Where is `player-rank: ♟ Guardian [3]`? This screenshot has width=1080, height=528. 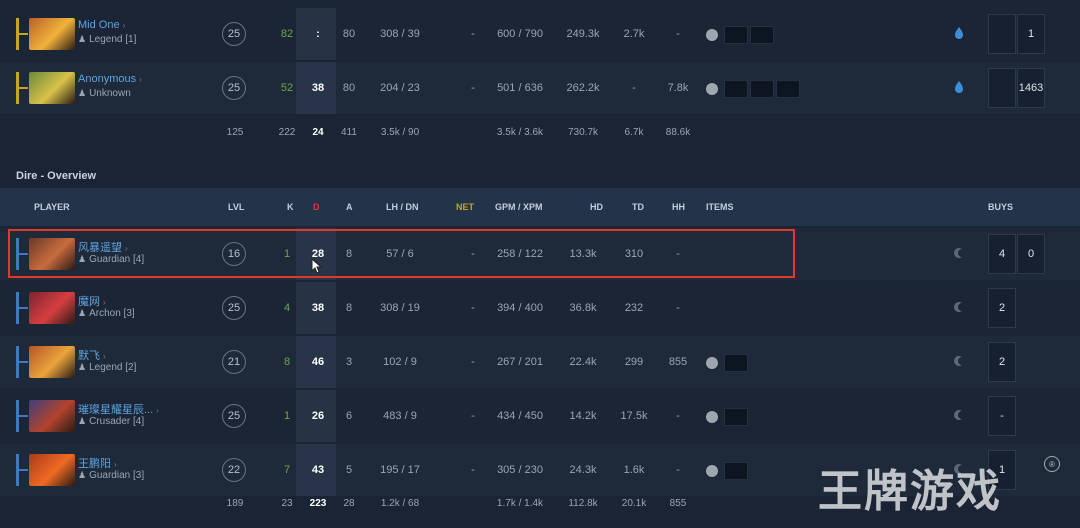 player-rank: ♟ Guardian [3] is located at coordinates (111, 475).